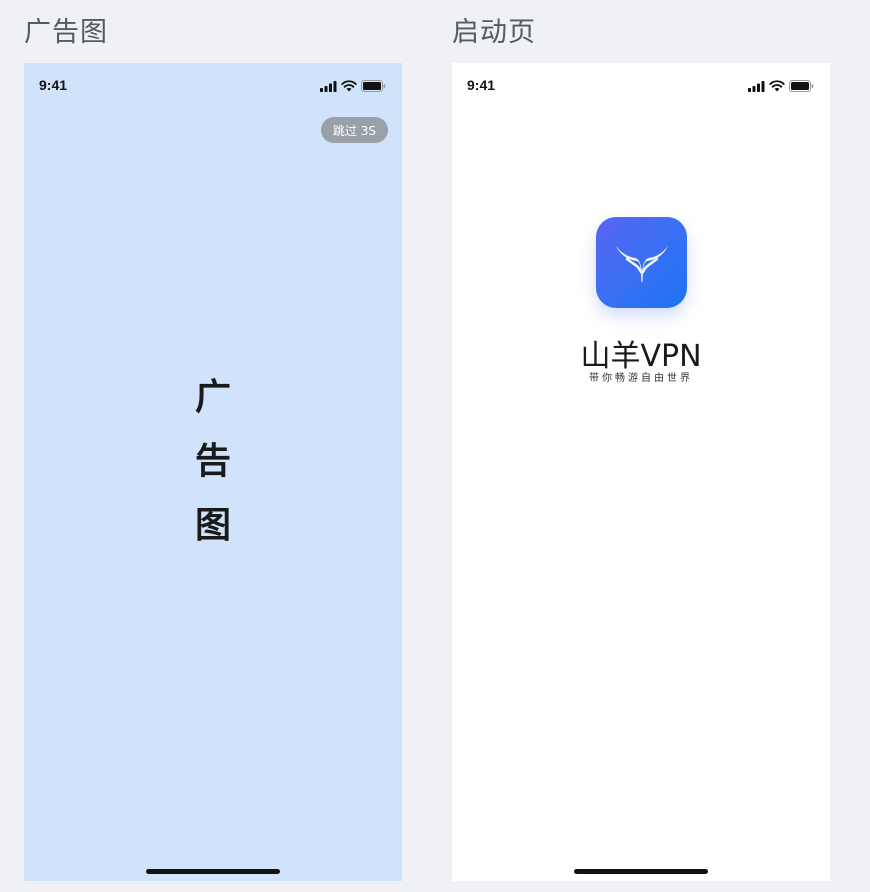  What do you see at coordinates (66, 32) in the screenshot?
I see `ad-section-title: 广告图` at bounding box center [66, 32].